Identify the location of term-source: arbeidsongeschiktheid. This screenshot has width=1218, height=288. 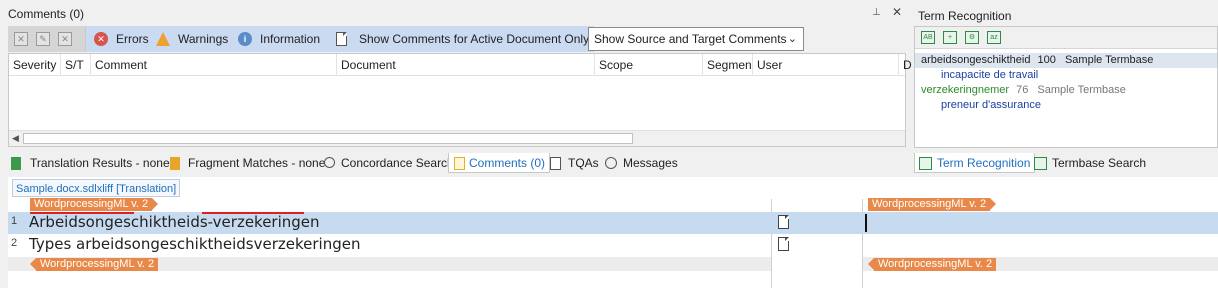
(976, 60).